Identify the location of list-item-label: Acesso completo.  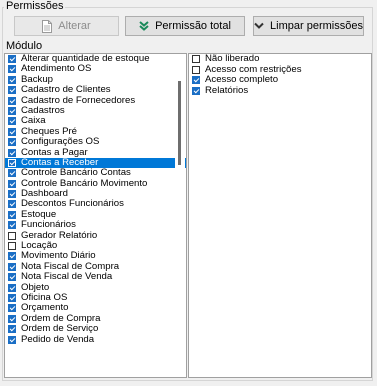
(242, 79).